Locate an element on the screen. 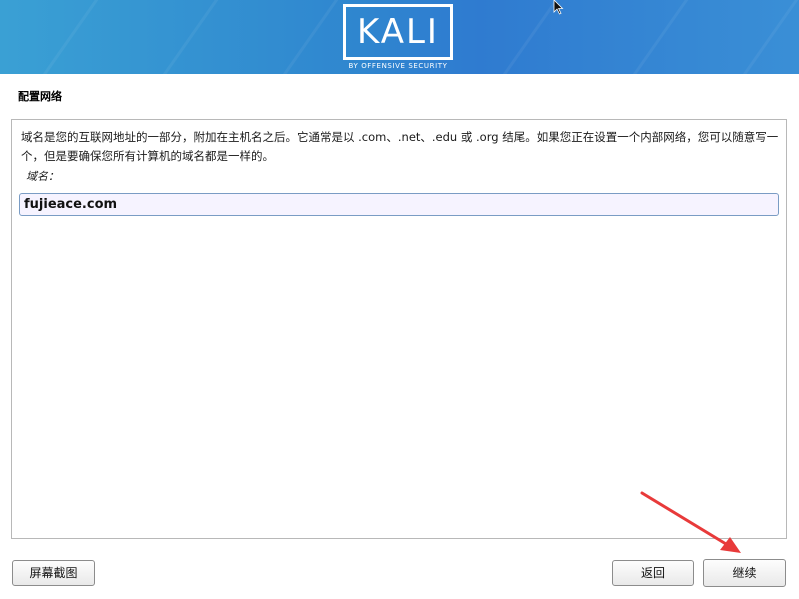 This screenshot has height=599, width=799. screenshot-button: 屏幕截图 is located at coordinates (53, 573).